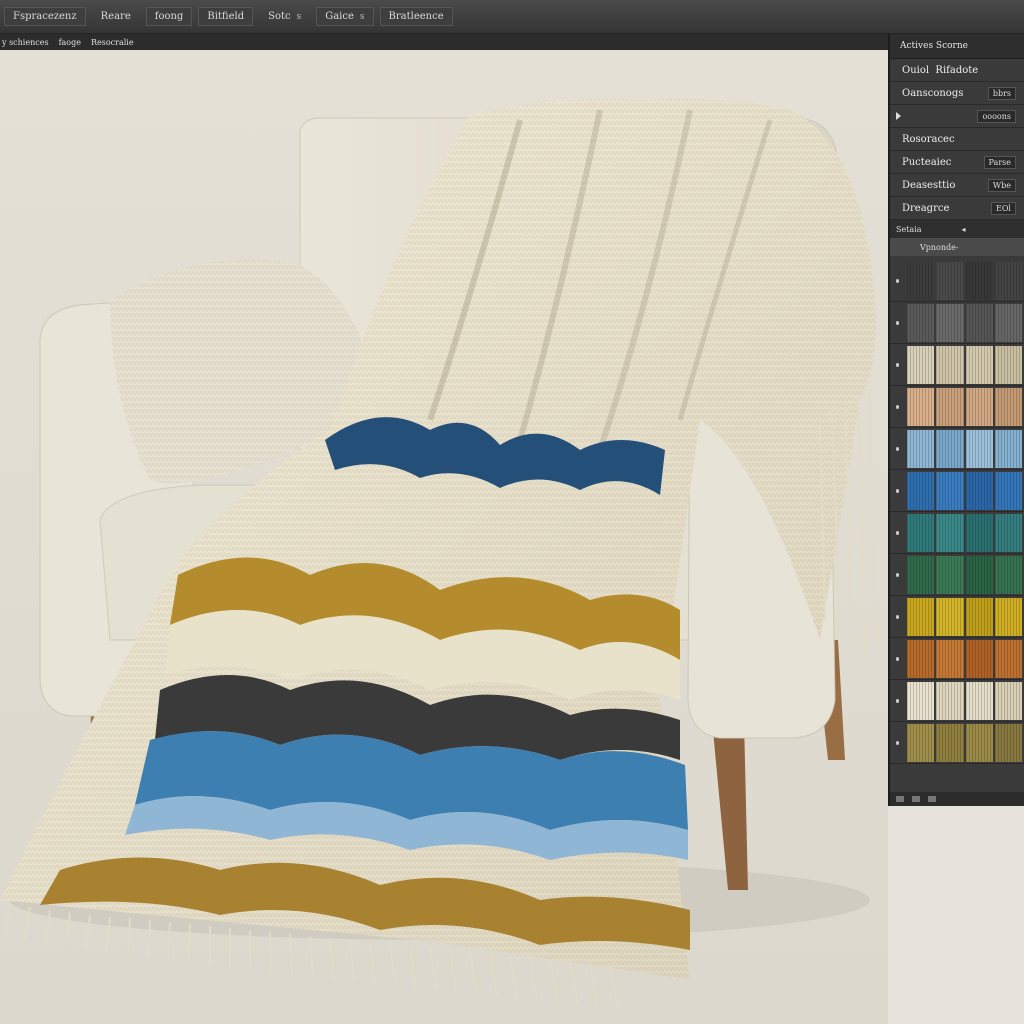 The height and width of the screenshot is (1024, 1024). What do you see at coordinates (25, 42) in the screenshot?
I see `options-item-1: y schiences` at bounding box center [25, 42].